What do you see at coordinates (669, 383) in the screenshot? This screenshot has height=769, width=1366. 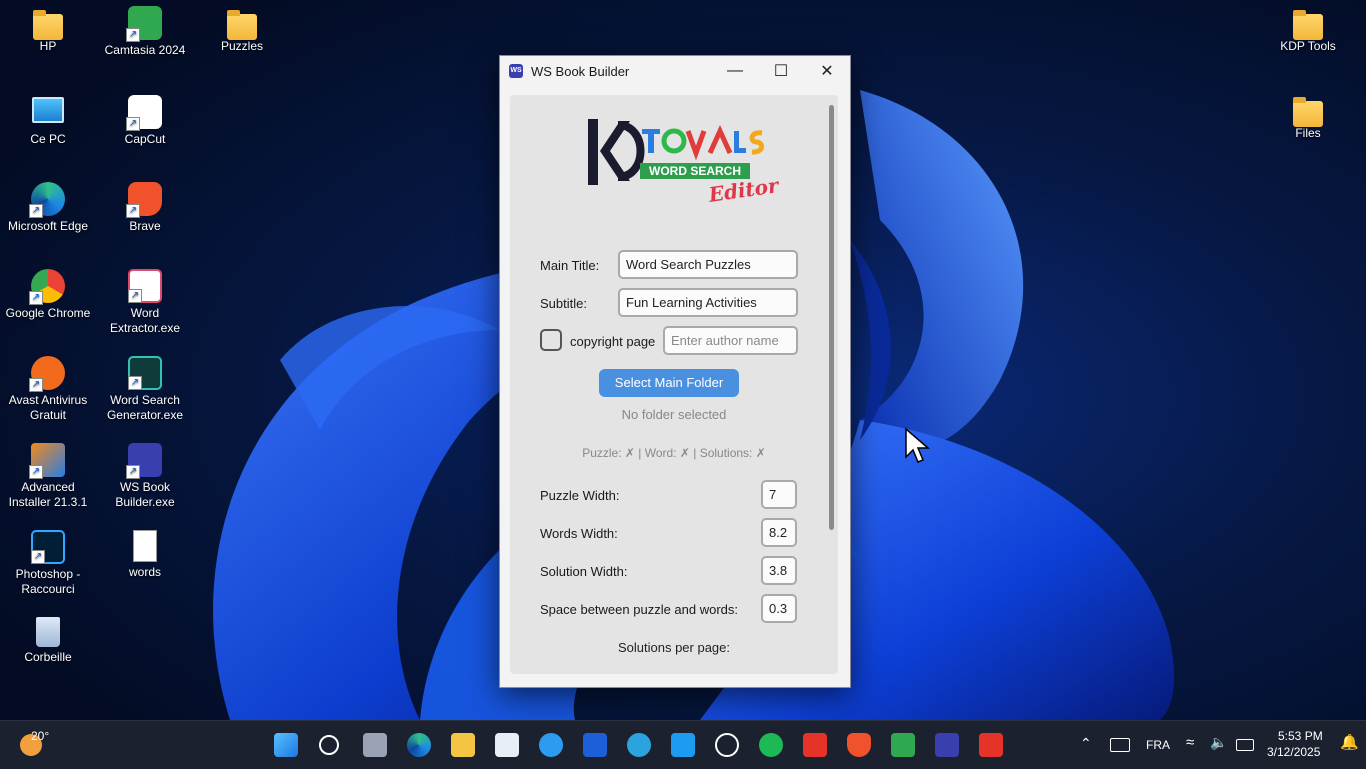 I see `select-main-folder-button: Select Main Folder` at bounding box center [669, 383].